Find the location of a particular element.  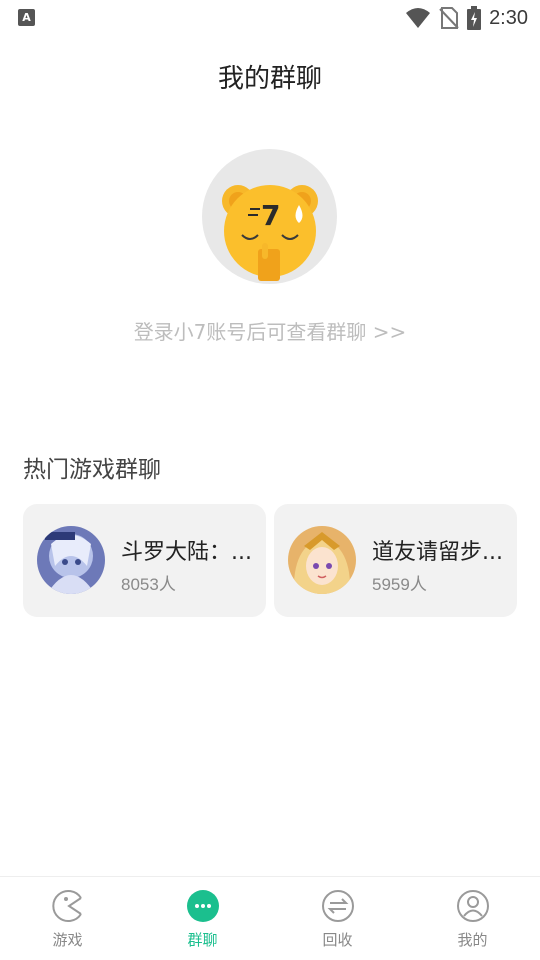

svg-text: 7 is located at coordinates (270, 215).